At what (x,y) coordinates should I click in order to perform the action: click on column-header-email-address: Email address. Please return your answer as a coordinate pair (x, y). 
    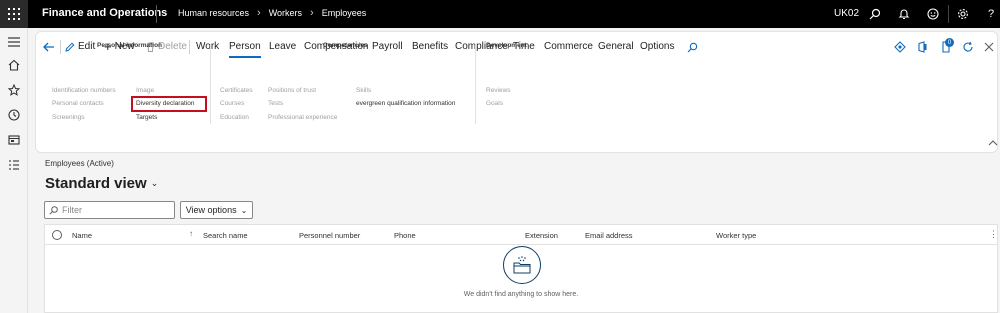
    Looking at the image, I should click on (609, 235).